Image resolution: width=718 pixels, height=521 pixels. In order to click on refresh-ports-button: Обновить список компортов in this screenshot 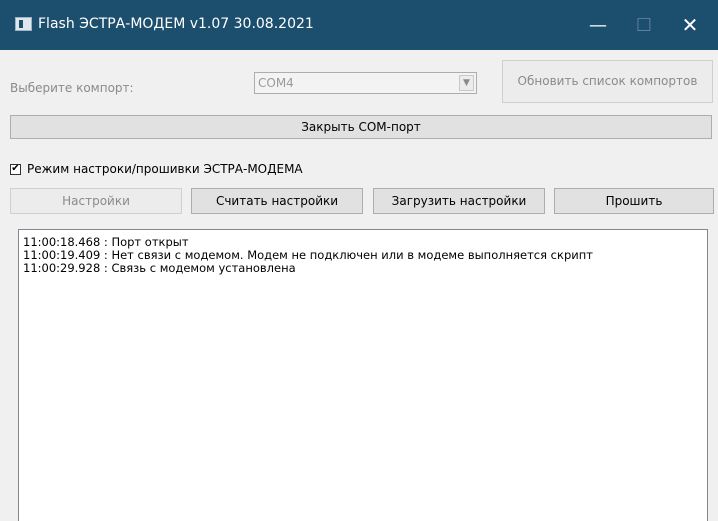, I will do `click(607, 81)`.